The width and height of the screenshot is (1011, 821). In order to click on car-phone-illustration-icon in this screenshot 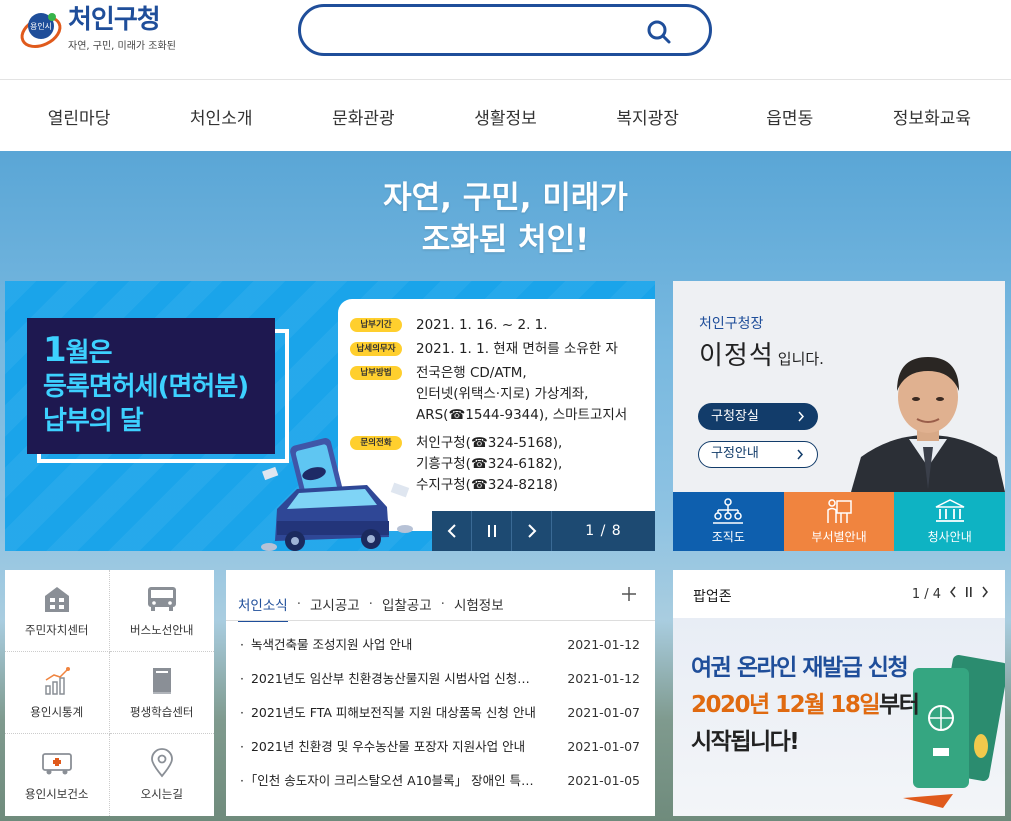, I will do `click(337, 494)`.